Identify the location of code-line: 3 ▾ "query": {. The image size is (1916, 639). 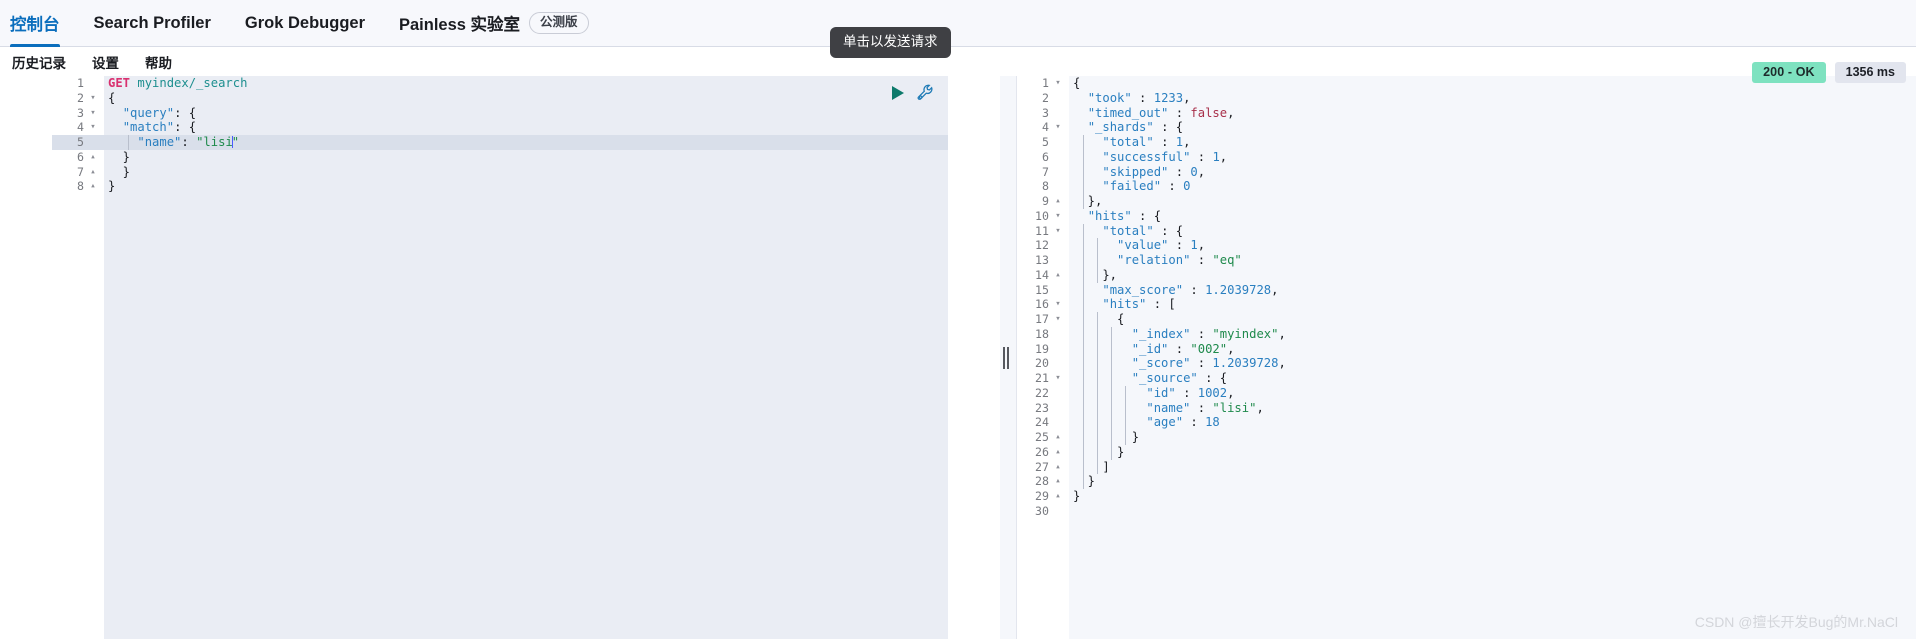
(500, 113).